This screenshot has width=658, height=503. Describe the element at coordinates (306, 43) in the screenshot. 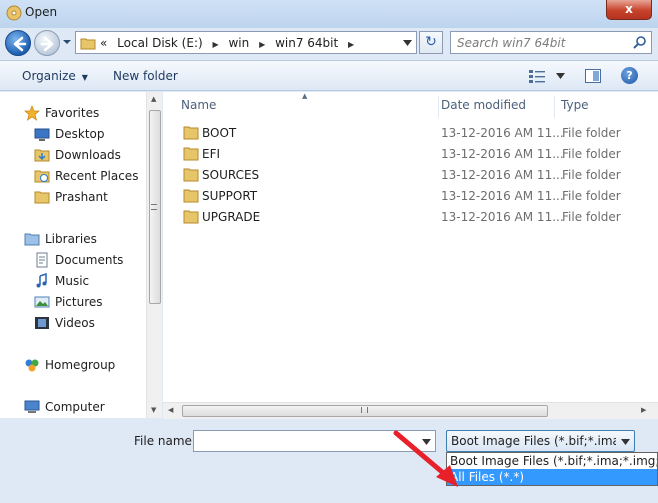

I see `breadcrumb-item-win7-64bit: win7 64bit` at that location.